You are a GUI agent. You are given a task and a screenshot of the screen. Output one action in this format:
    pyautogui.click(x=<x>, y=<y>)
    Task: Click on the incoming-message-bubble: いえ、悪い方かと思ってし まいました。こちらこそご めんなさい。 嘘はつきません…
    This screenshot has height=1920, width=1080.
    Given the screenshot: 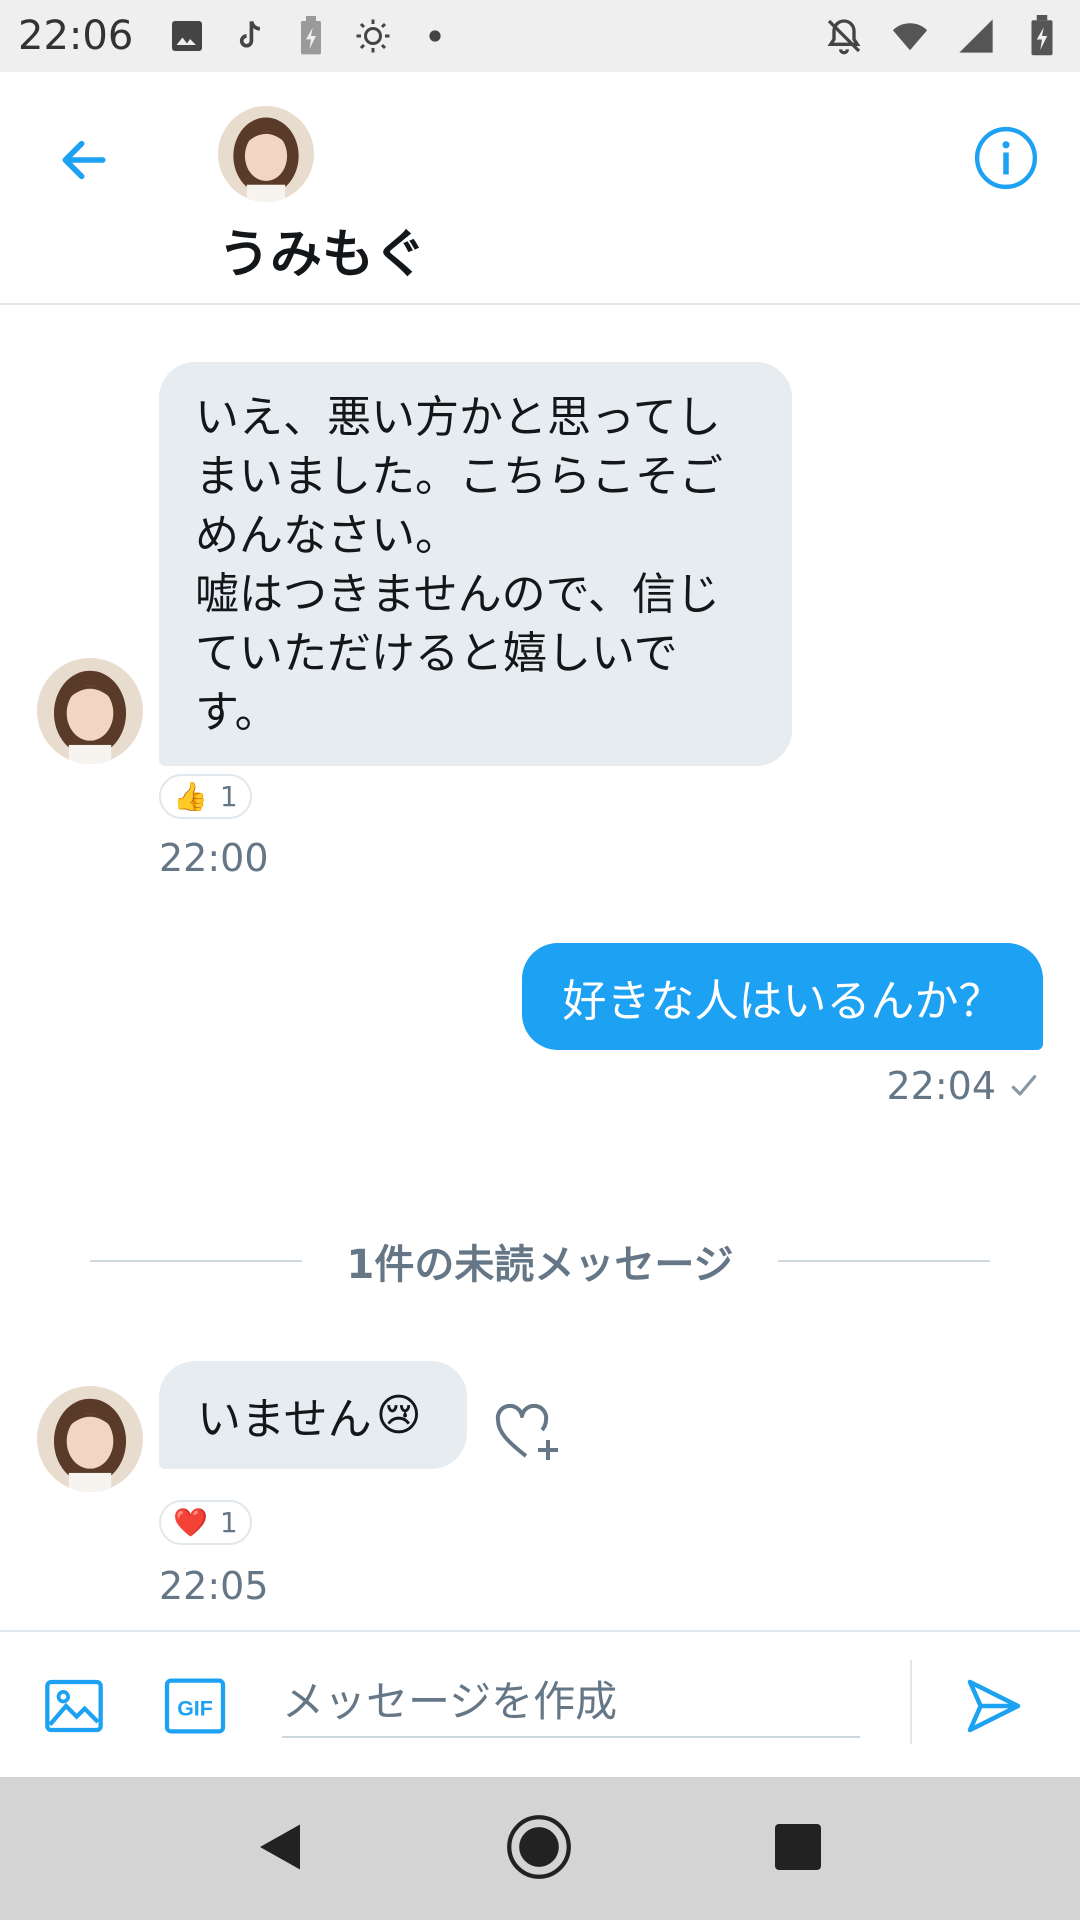 What is the action you would take?
    pyautogui.click(x=475, y=564)
    